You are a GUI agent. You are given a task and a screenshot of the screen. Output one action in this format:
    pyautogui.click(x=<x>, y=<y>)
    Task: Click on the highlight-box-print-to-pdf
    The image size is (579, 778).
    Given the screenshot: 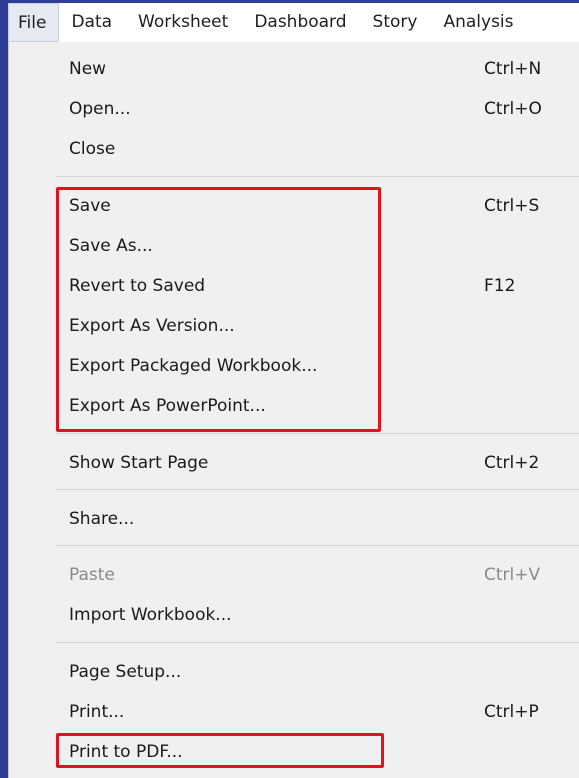 What is the action you would take?
    pyautogui.click(x=220, y=750)
    